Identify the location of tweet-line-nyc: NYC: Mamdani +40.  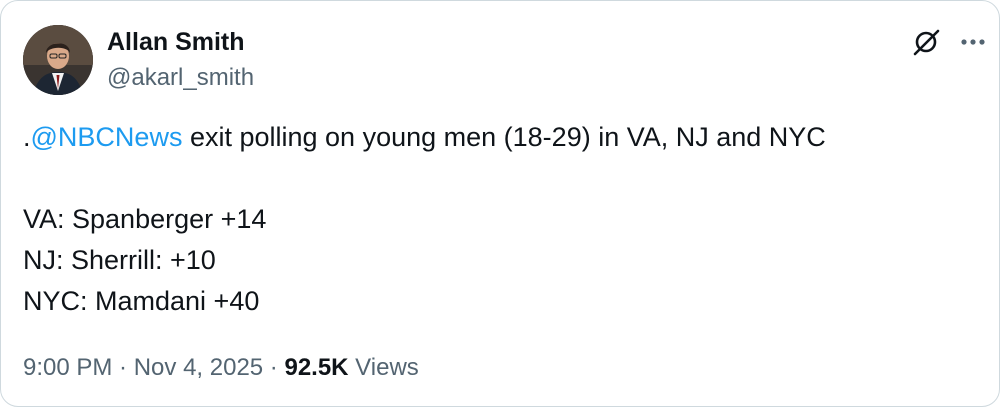
(141, 301).